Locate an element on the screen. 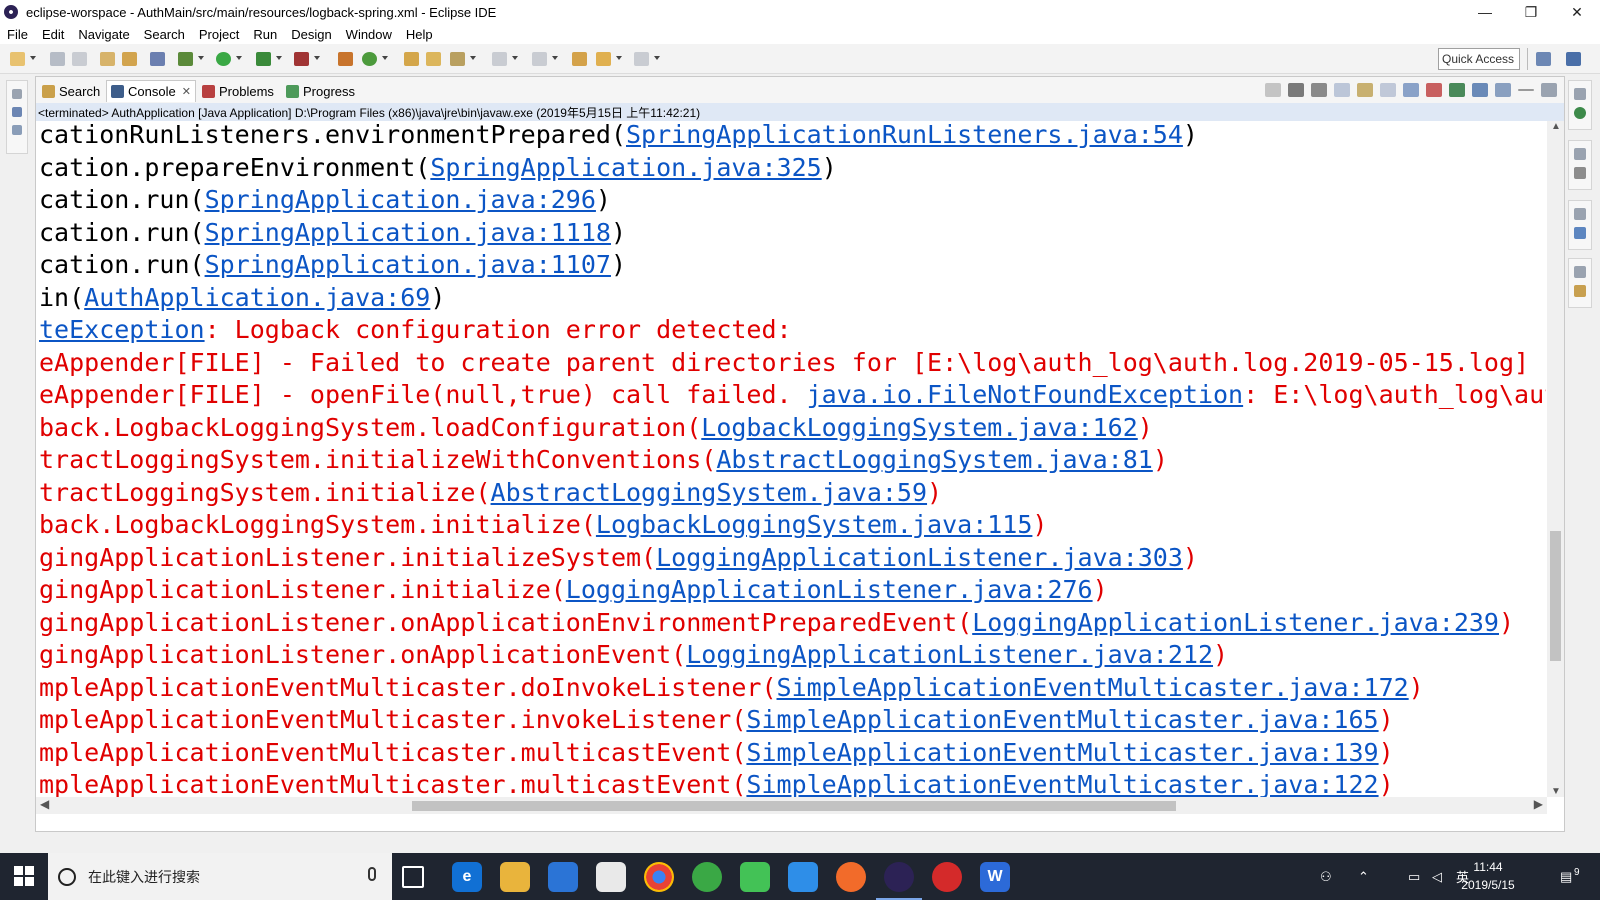  menu-design: Design is located at coordinates (311, 34).